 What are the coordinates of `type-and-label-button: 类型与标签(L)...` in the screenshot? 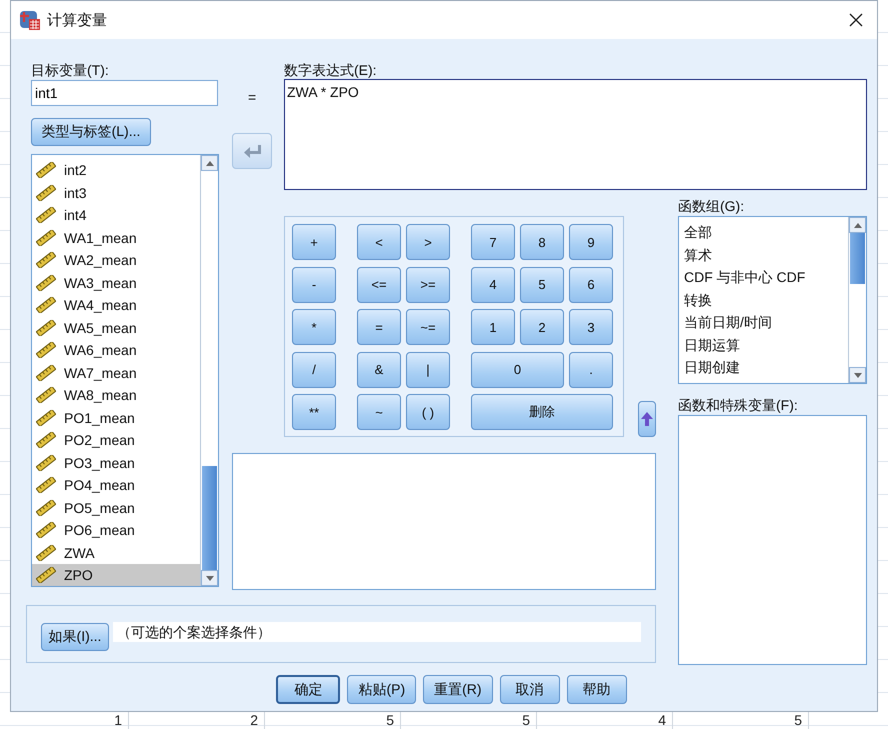 It's located at (91, 132).